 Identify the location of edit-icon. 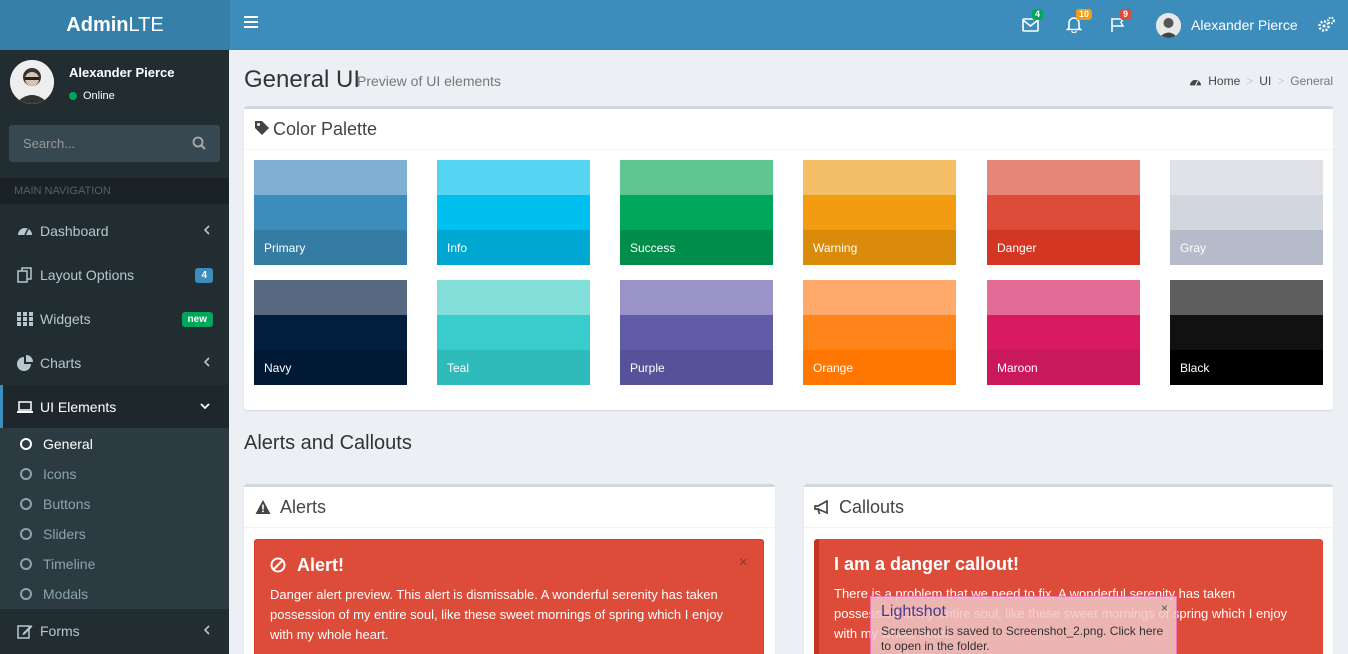
(25, 632).